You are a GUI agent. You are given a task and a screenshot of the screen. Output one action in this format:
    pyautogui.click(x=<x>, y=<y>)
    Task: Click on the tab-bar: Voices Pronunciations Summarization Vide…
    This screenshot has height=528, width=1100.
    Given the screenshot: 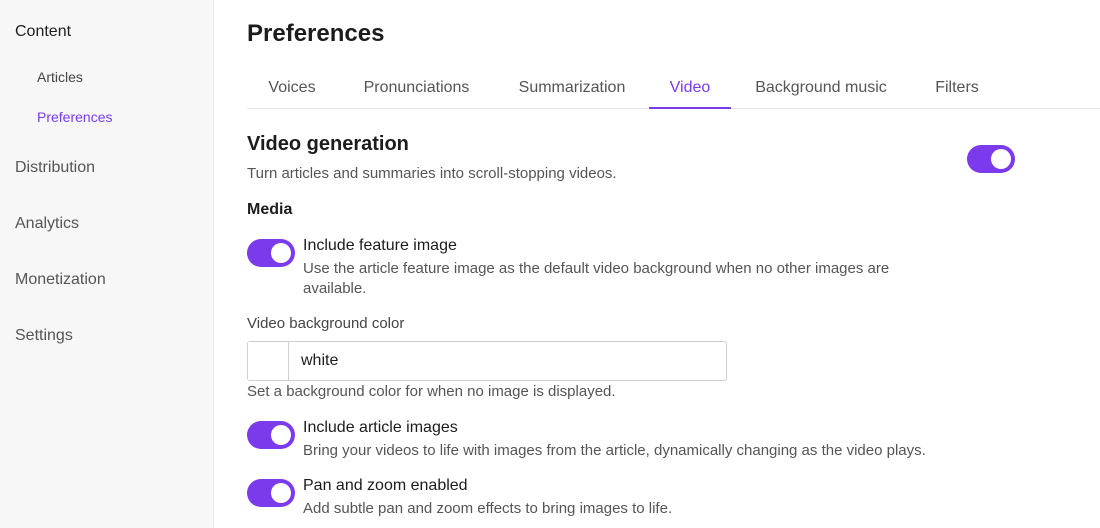 What is the action you would take?
    pyautogui.click(x=673, y=88)
    